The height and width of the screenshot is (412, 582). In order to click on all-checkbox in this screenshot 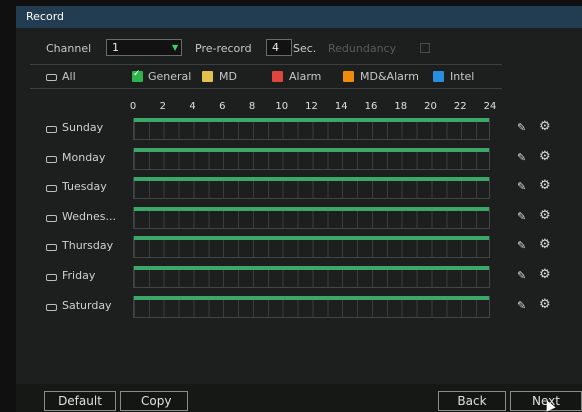, I will do `click(51, 77)`.